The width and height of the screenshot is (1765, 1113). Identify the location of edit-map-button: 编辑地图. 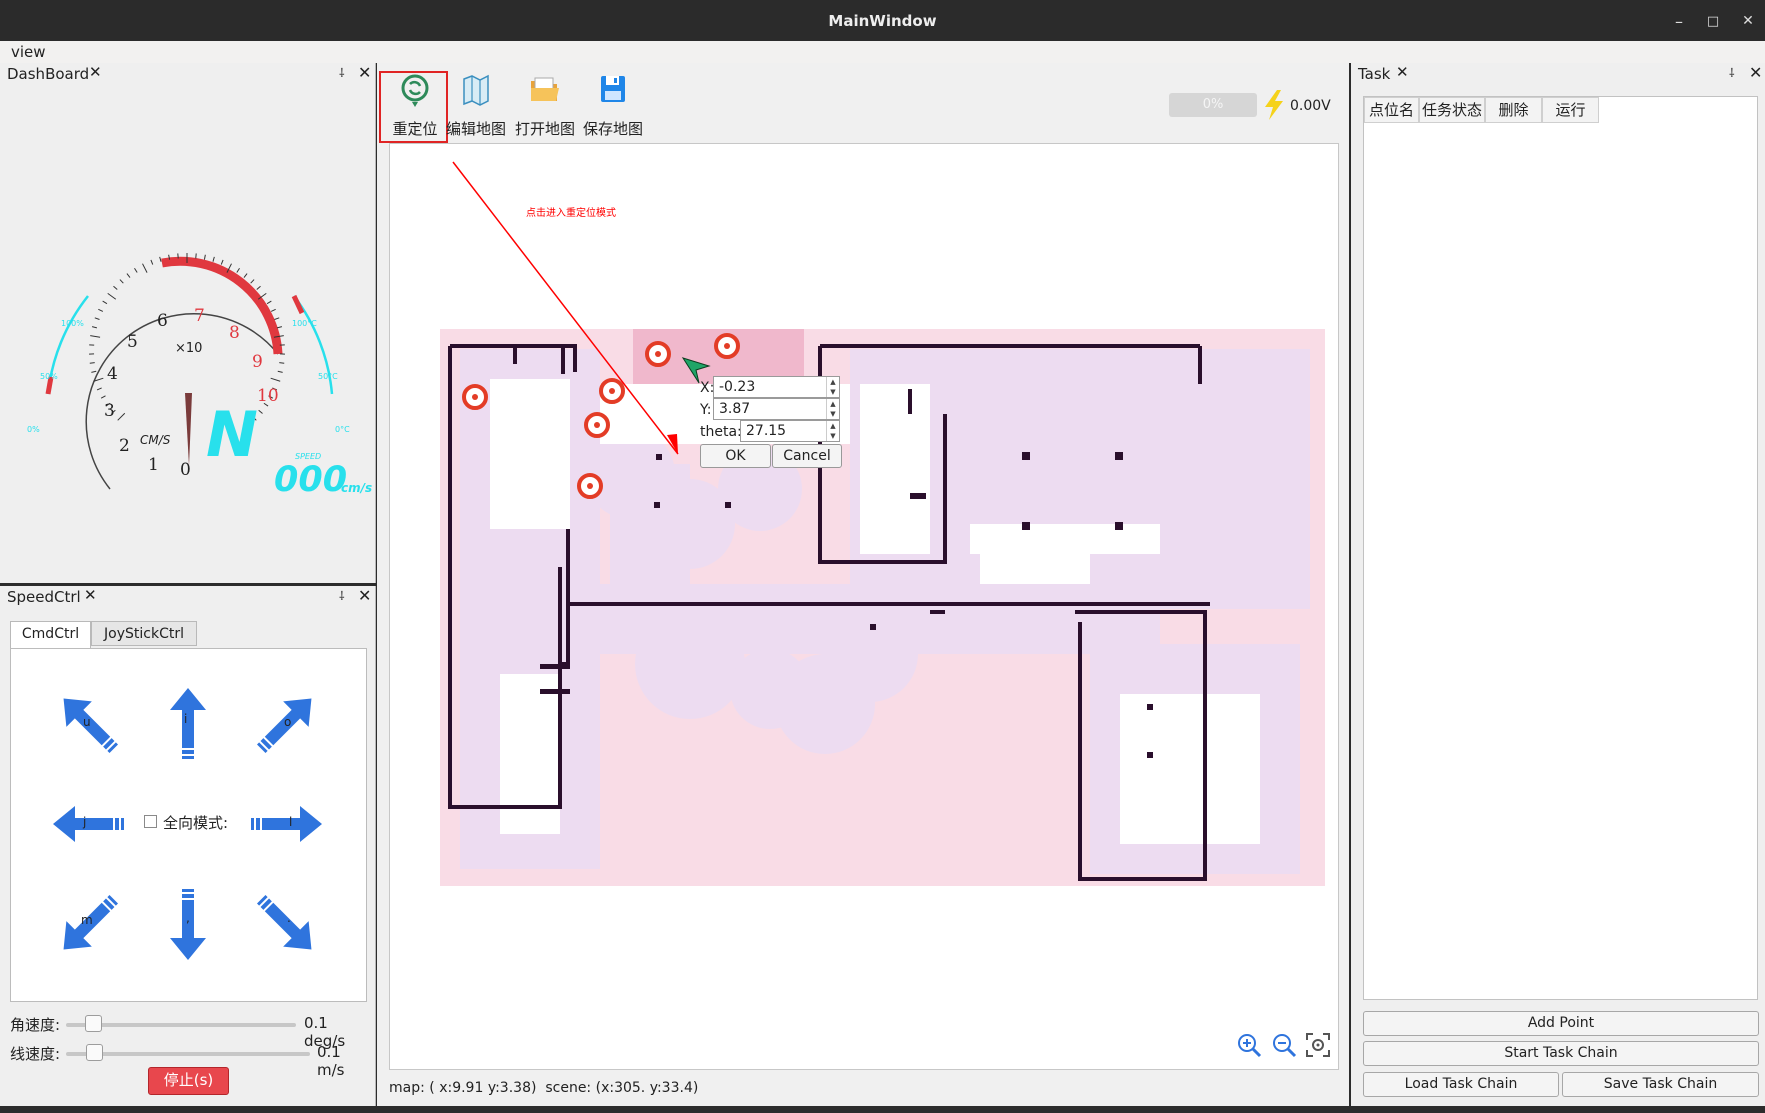
(476, 106).